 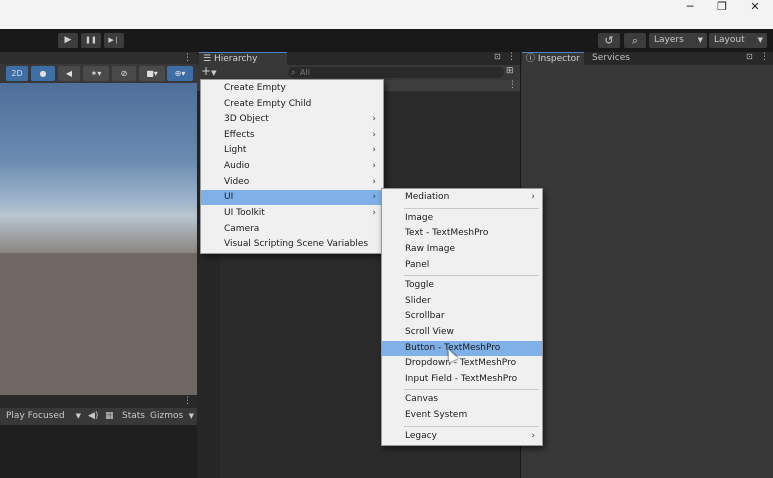 What do you see at coordinates (208, 72) in the screenshot?
I see `add-button: +▼` at bounding box center [208, 72].